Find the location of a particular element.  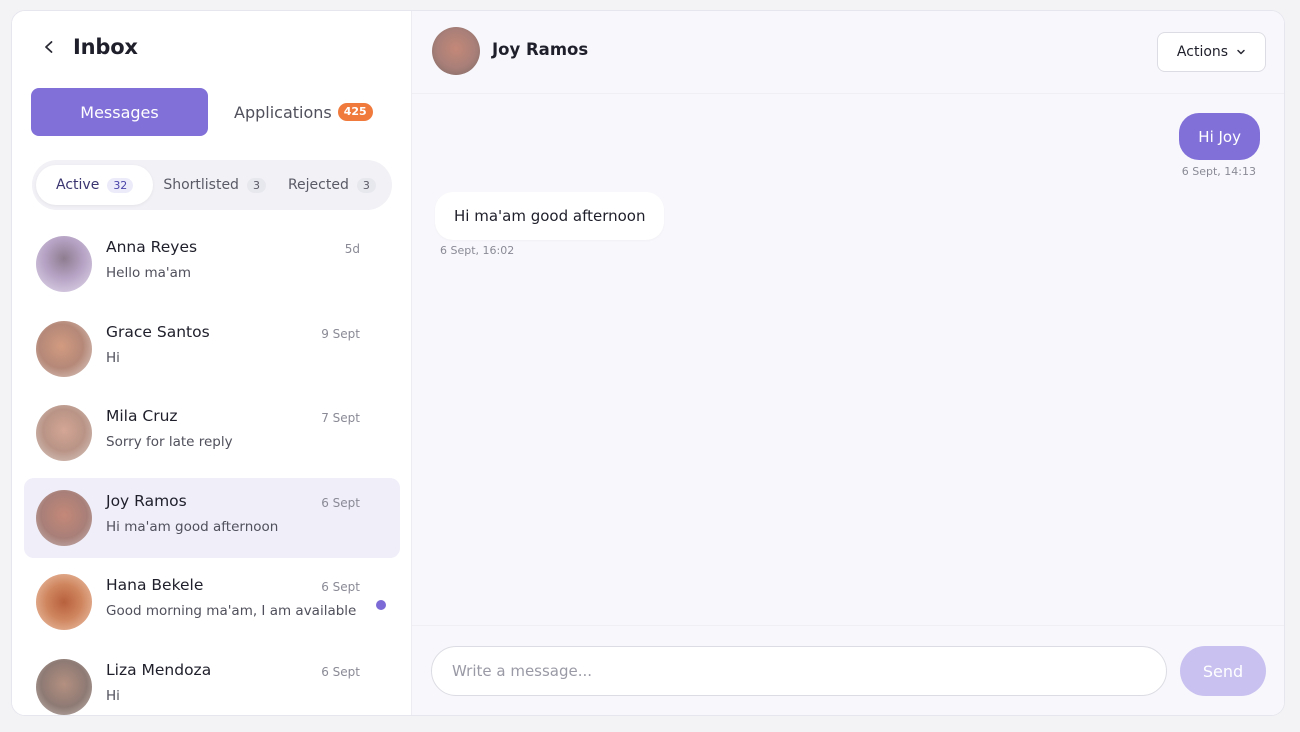

conversation-name: Joy Ramos is located at coordinates (146, 500).